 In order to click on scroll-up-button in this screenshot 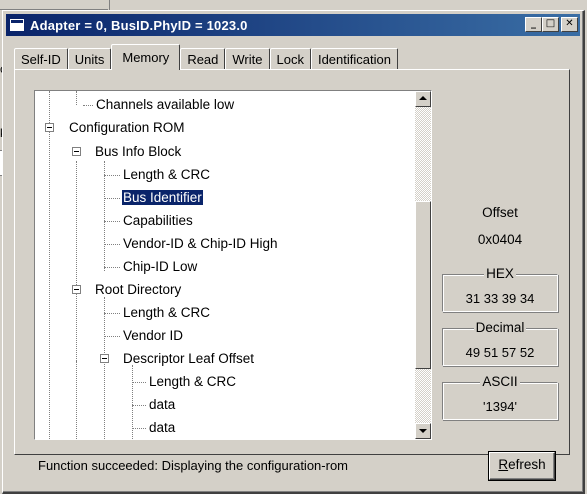, I will do `click(423, 99)`.